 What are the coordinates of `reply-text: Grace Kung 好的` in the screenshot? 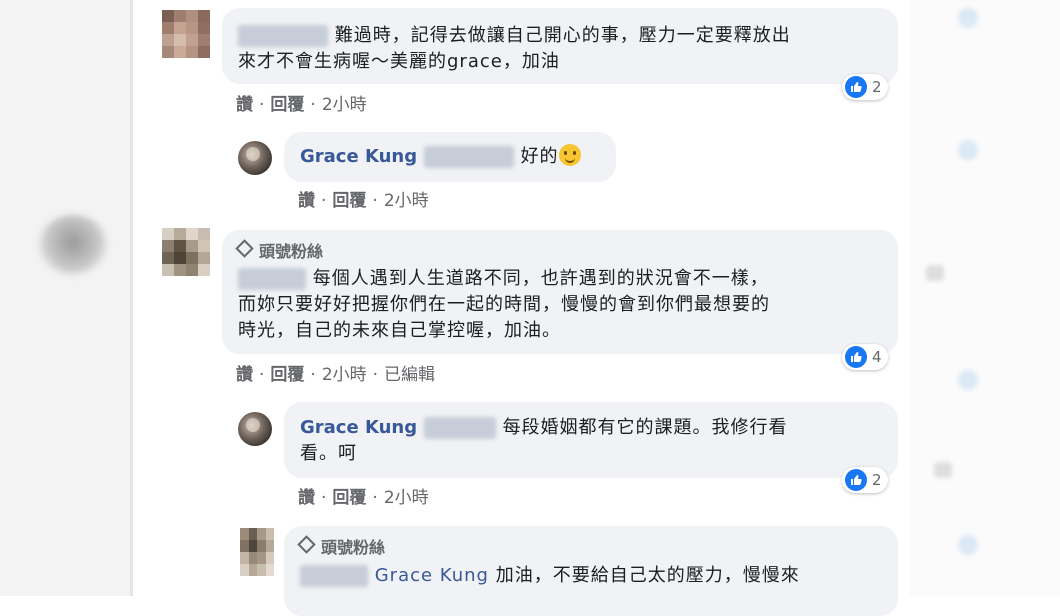 It's located at (440, 157).